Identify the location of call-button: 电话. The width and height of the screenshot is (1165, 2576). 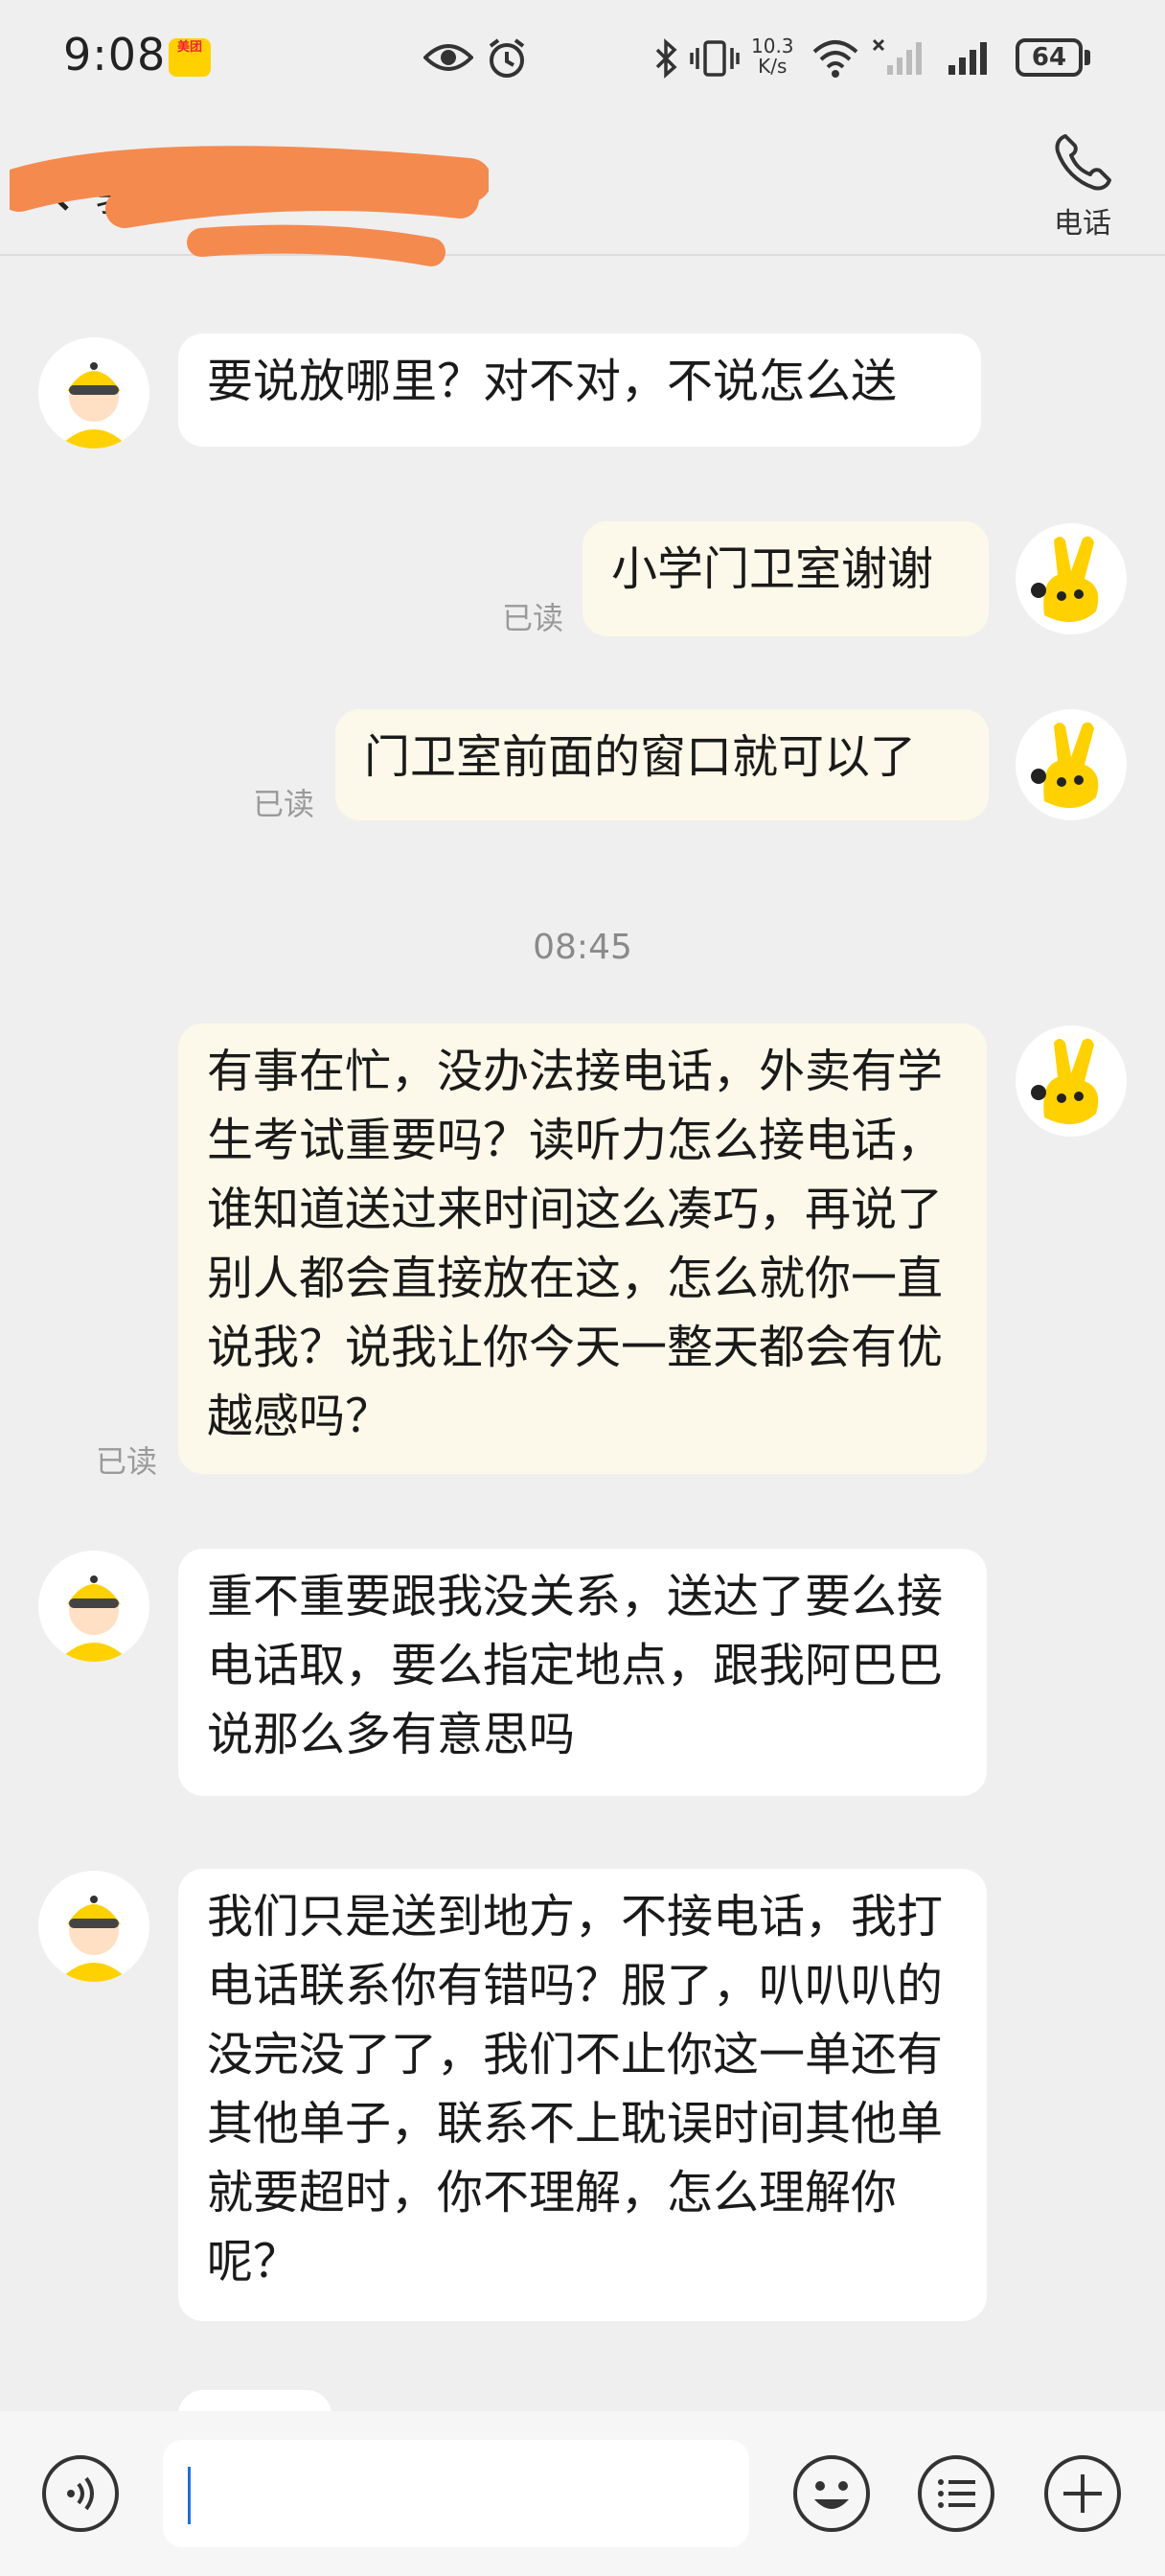
(1082, 187).